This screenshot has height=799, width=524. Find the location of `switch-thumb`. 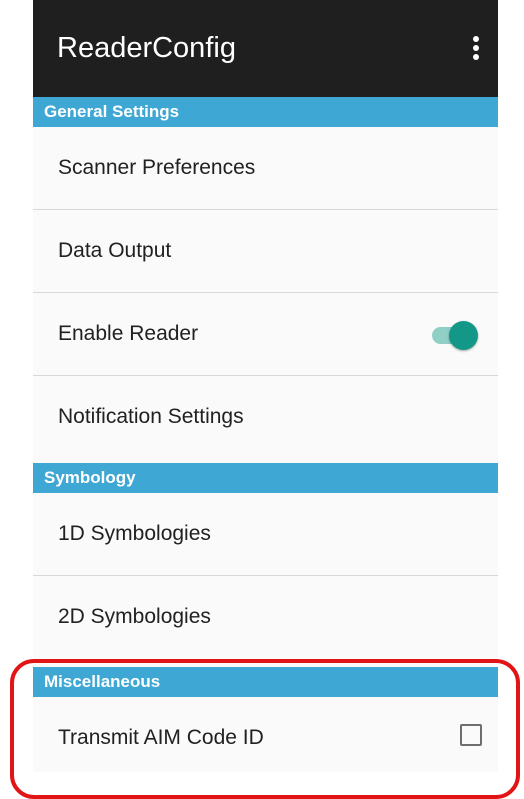

switch-thumb is located at coordinates (463, 335).